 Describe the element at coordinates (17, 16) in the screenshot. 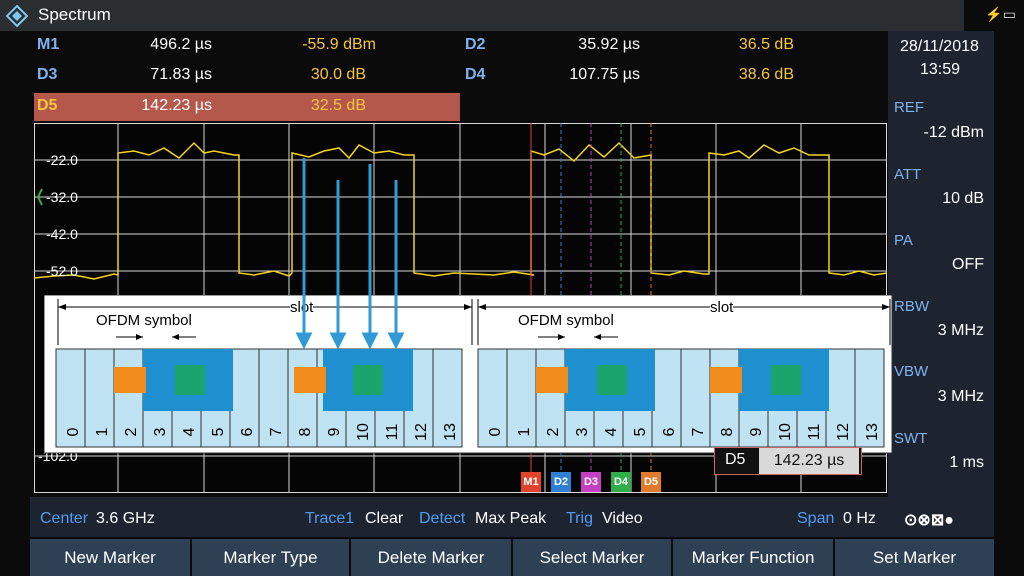

I see `rs-diamond-icon` at that location.